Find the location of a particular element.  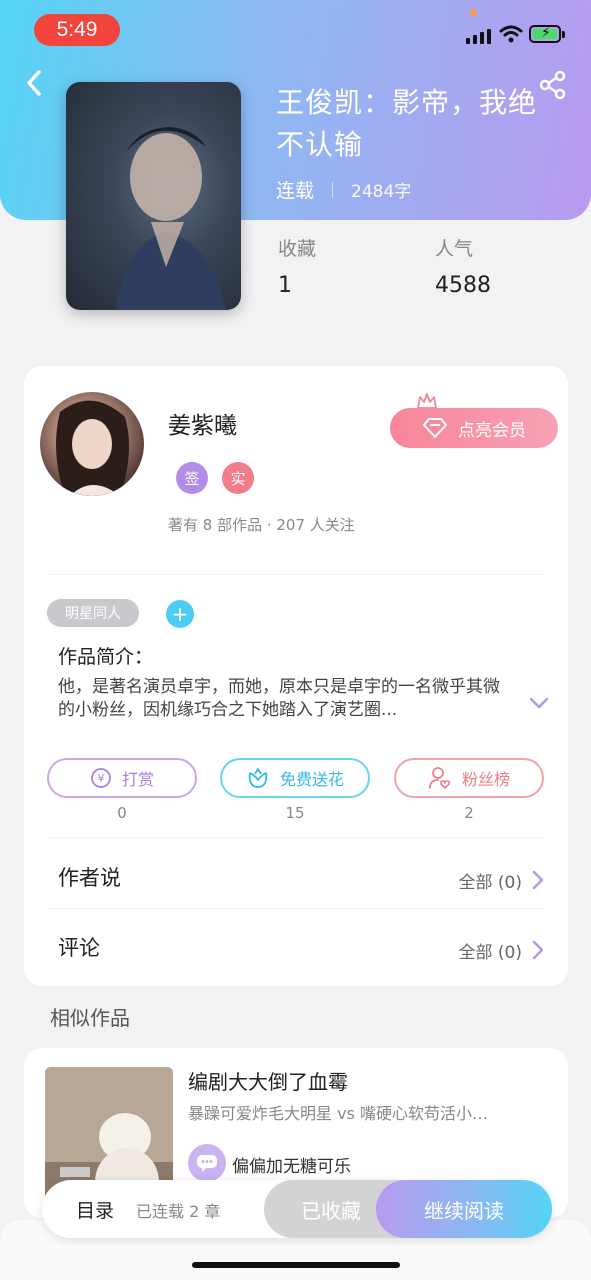

verified-badge: 实 is located at coordinates (238, 478).